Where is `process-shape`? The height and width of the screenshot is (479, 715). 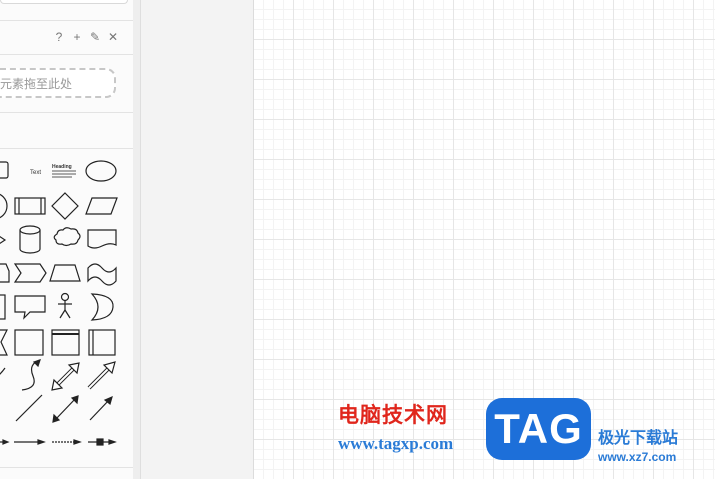
process-shape is located at coordinates (30, 206).